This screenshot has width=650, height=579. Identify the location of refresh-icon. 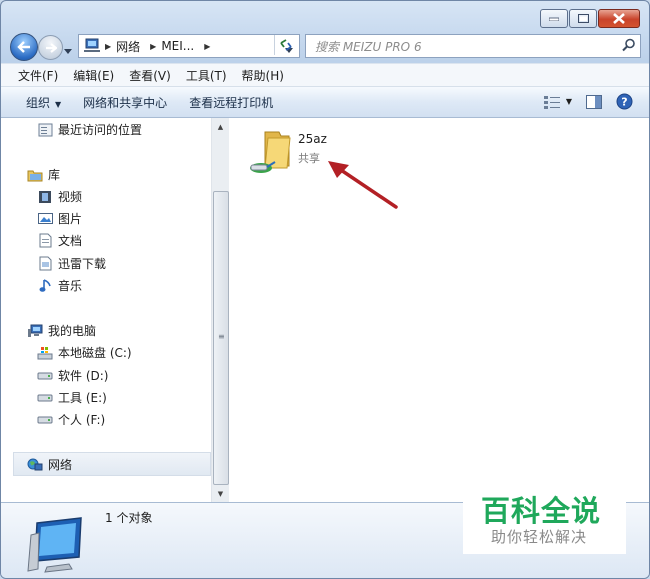
(286, 45).